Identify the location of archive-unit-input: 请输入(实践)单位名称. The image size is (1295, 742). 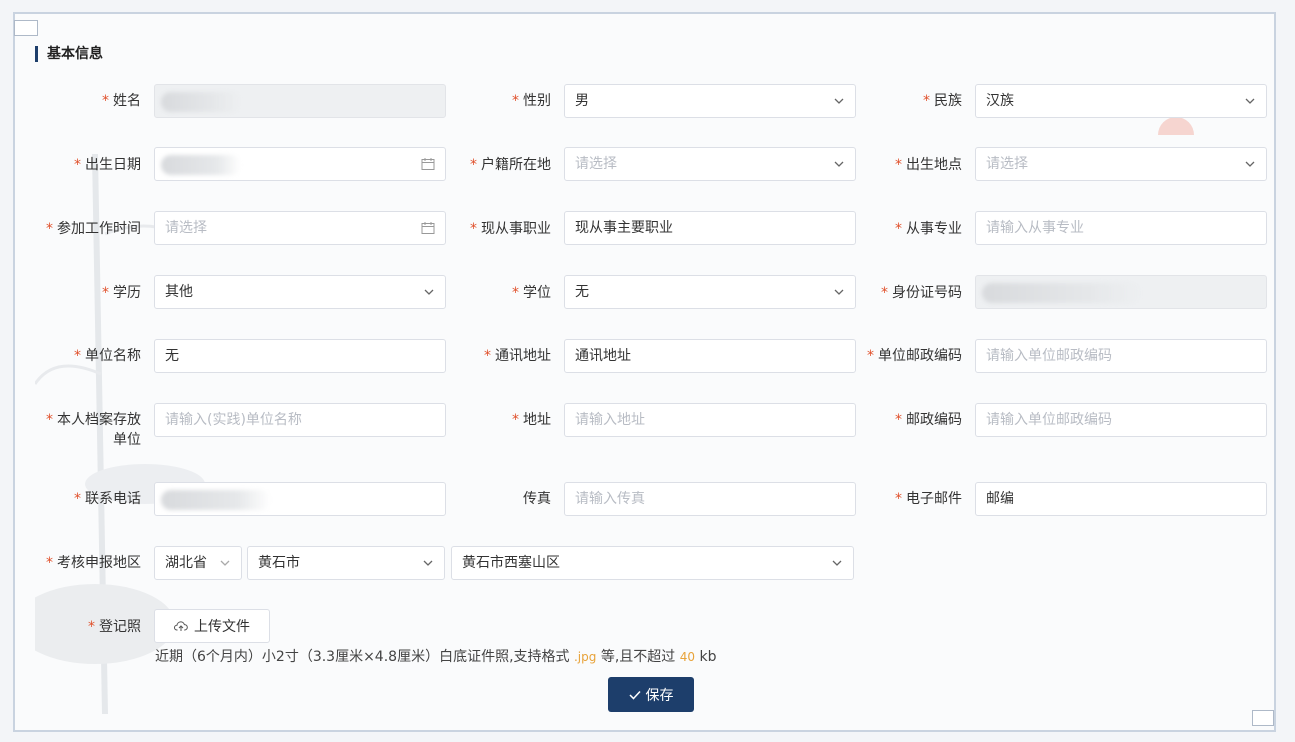
(300, 420).